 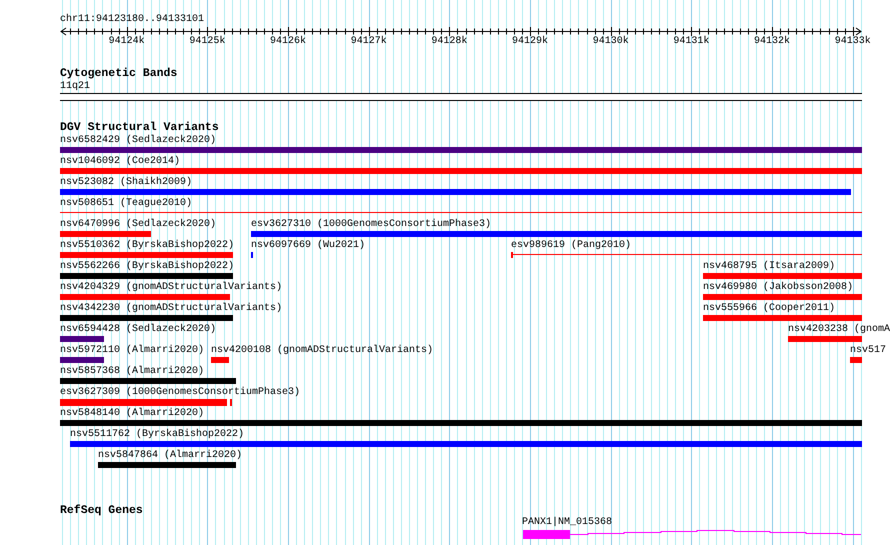 I want to click on feature-label: nsv523082 (Shaikh2009), so click(x=126, y=182).